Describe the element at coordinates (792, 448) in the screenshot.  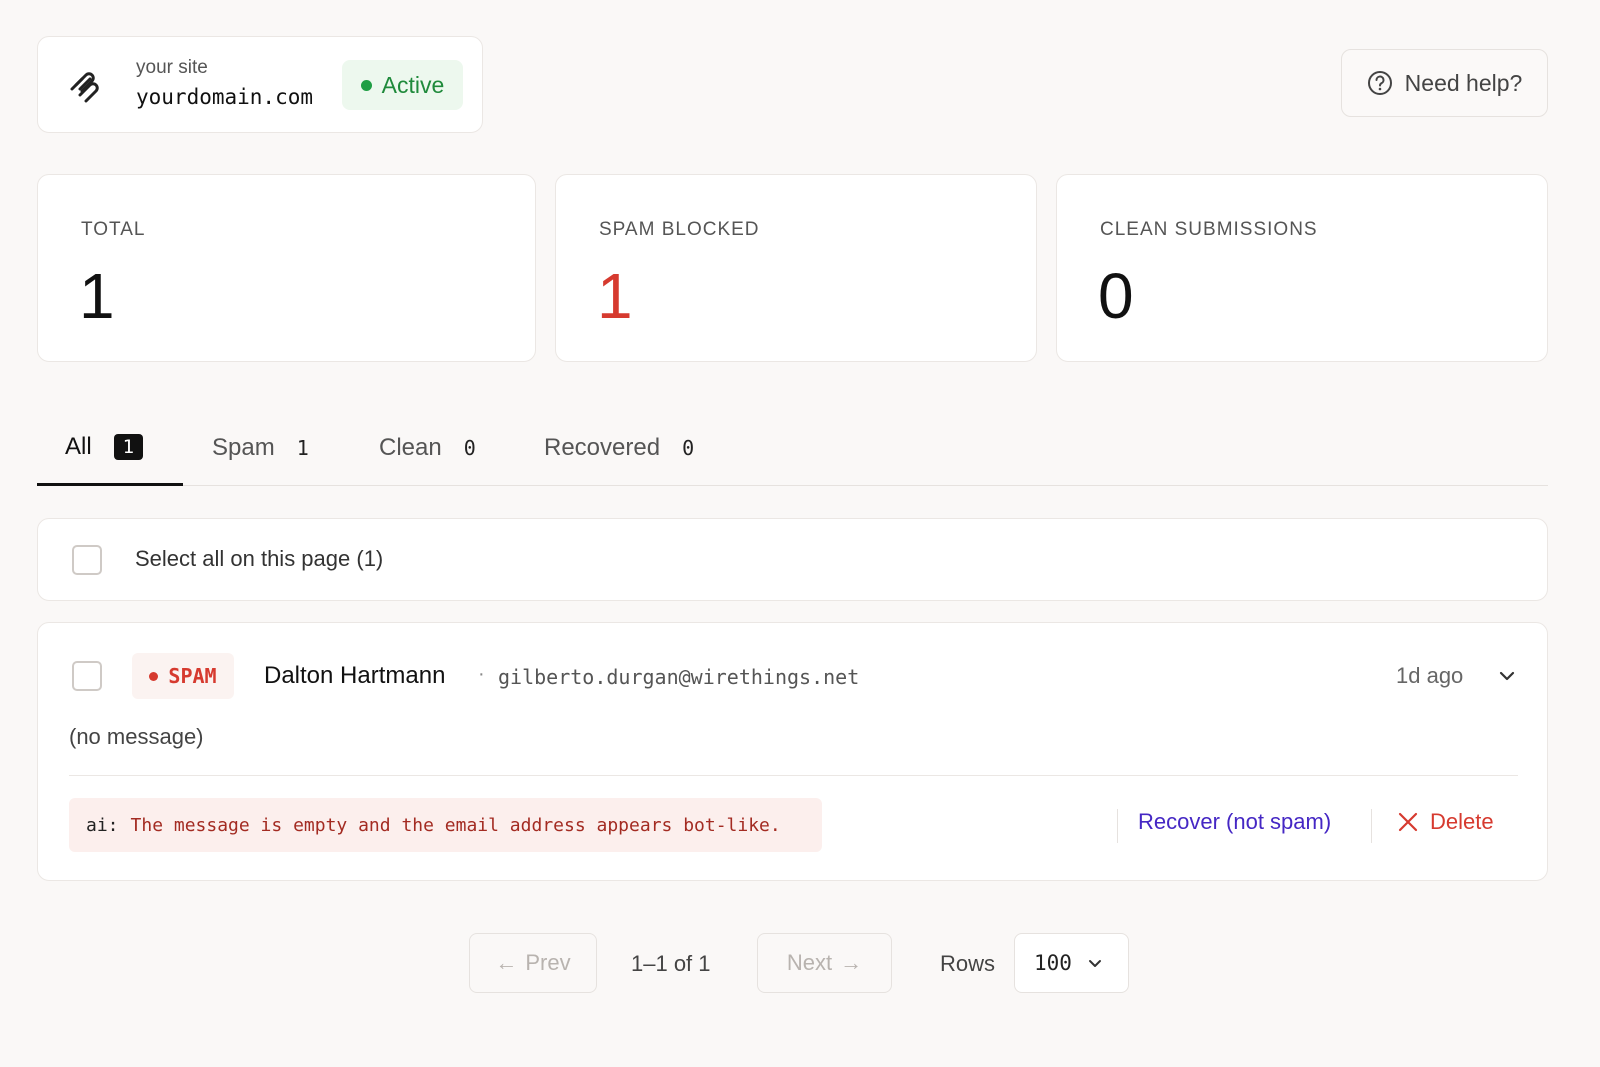
I see `filter-tabs: All 1 Spam 1 Clean 0 Recovered 0` at that location.